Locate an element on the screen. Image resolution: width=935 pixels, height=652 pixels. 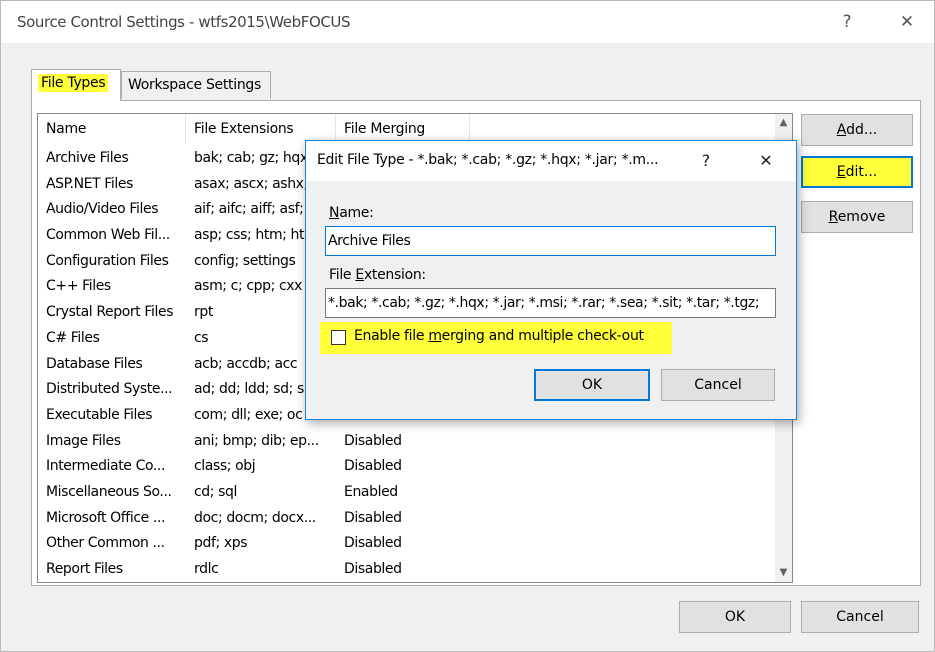
edit-dialog-ok-button: OK is located at coordinates (592, 385).